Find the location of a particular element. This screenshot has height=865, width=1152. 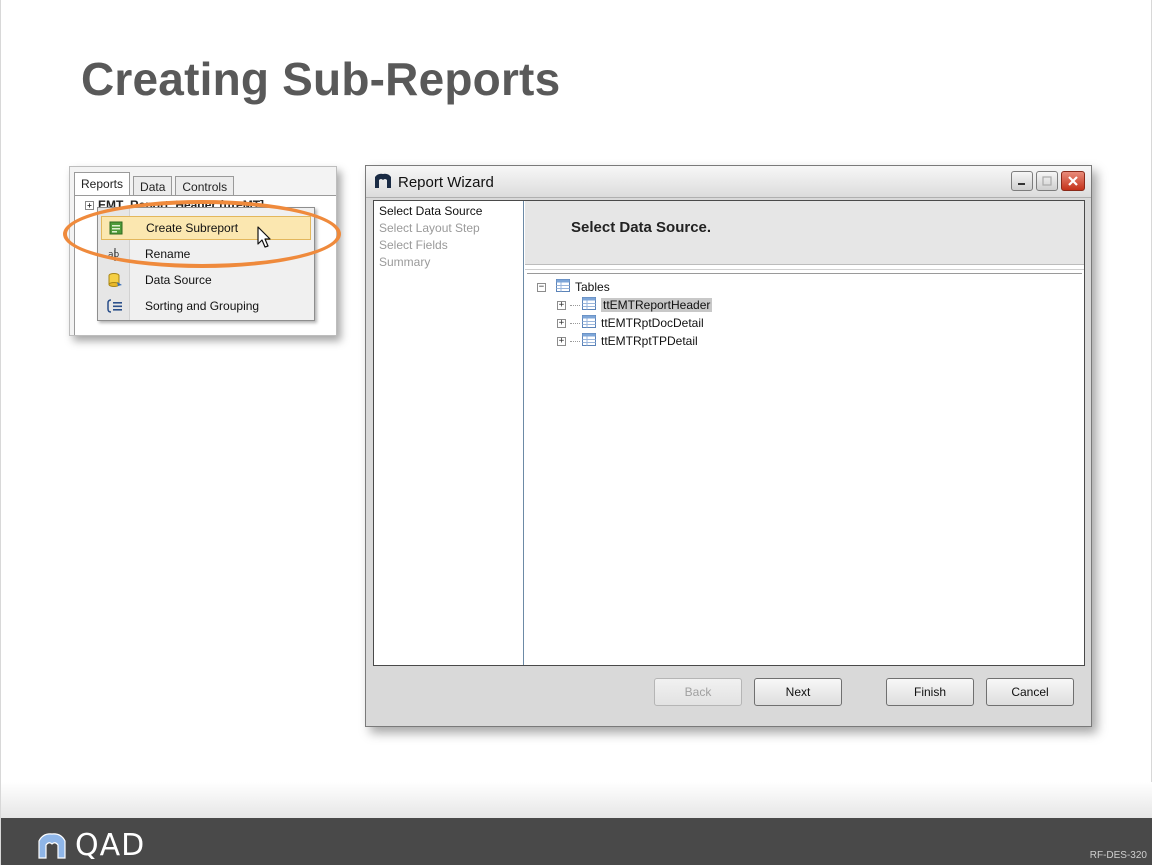

finish-button: Finish is located at coordinates (930, 692).